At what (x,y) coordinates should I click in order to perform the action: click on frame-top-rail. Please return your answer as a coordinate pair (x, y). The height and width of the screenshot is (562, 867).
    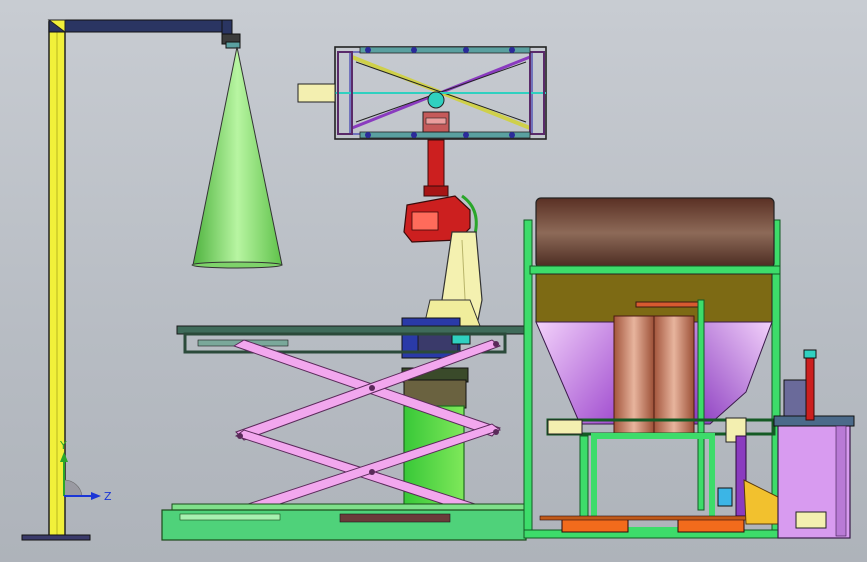
    Looking at the image, I should click on (445, 50).